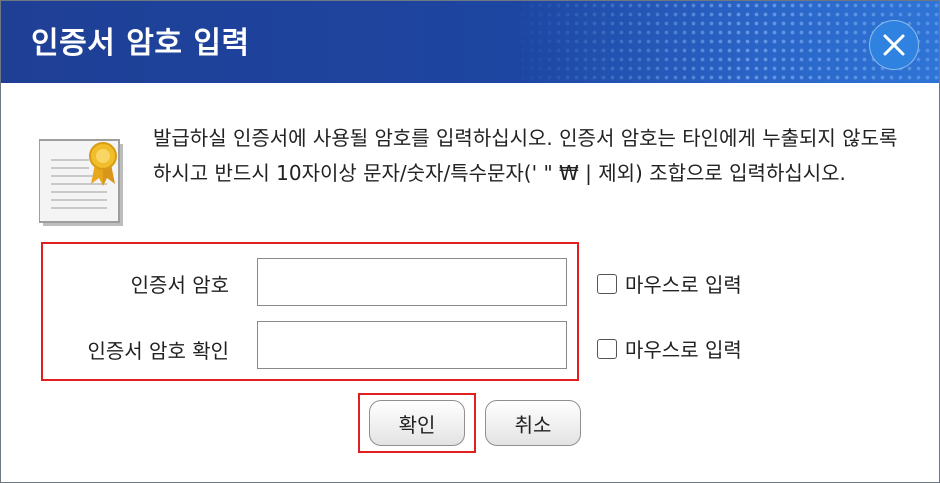 This screenshot has width=940, height=483. What do you see at coordinates (140, 43) in the screenshot?
I see `dialog-title: 인증서 암호 입력` at bounding box center [140, 43].